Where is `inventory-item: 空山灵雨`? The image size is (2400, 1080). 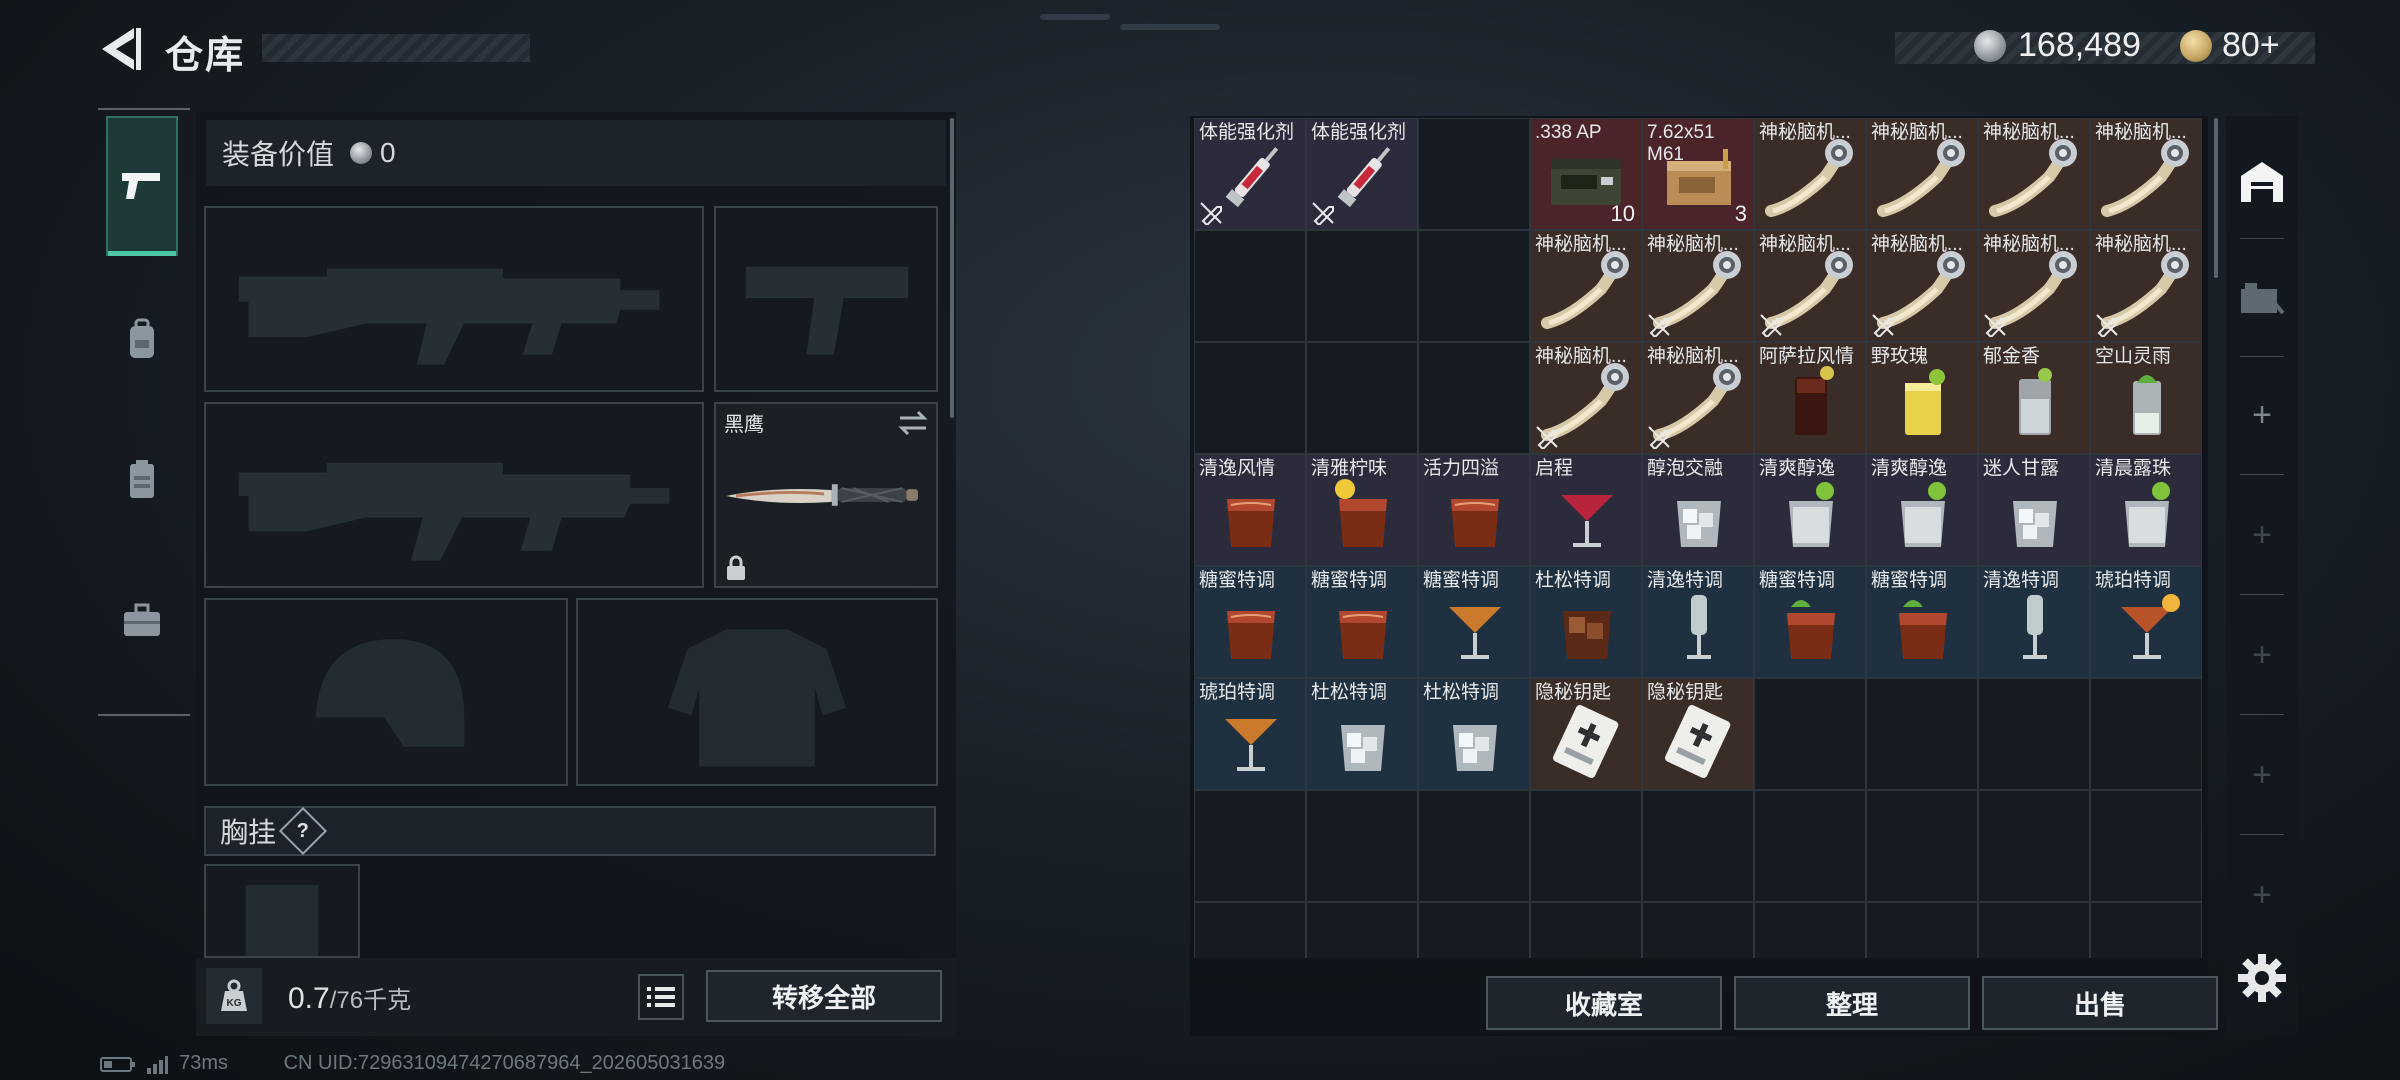
inventory-item: 空山灵雨 is located at coordinates (2146, 398).